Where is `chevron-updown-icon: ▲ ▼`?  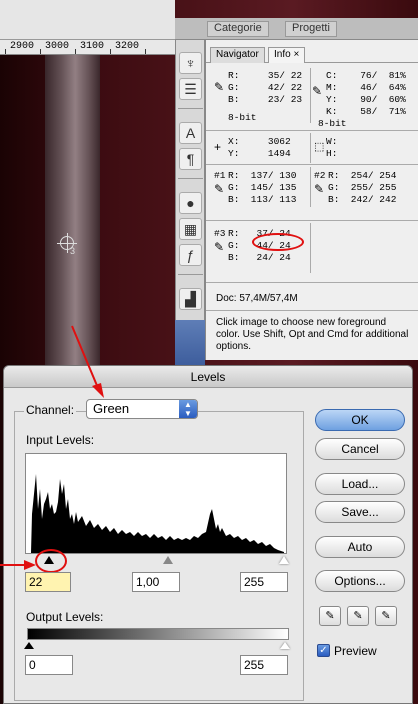 chevron-updown-icon: ▲ ▼ is located at coordinates (188, 409).